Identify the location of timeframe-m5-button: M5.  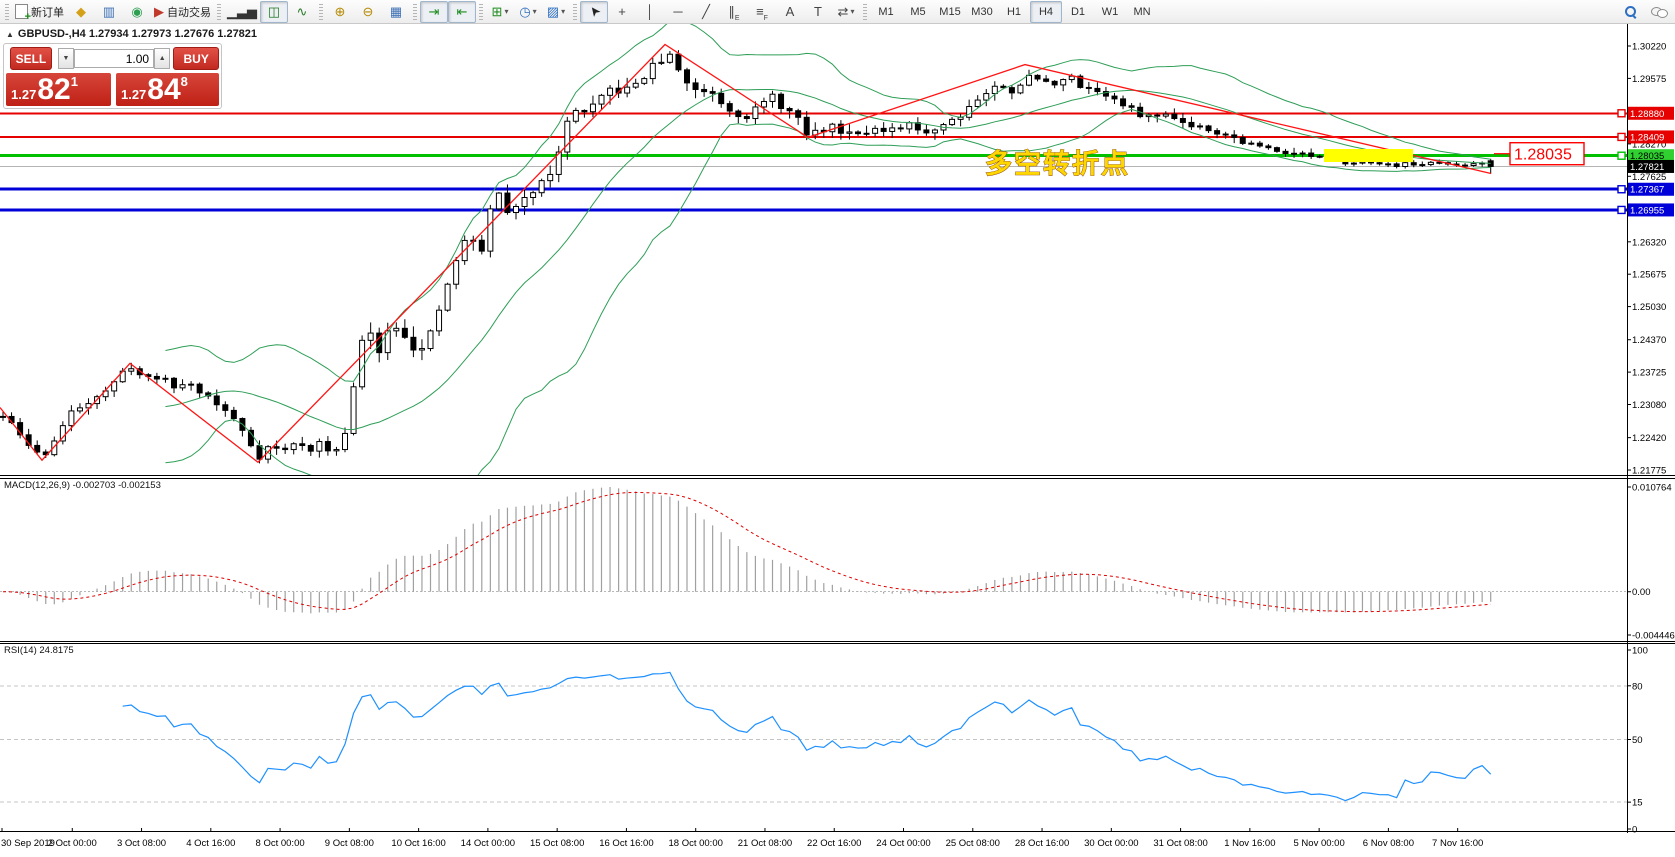
(918, 12).